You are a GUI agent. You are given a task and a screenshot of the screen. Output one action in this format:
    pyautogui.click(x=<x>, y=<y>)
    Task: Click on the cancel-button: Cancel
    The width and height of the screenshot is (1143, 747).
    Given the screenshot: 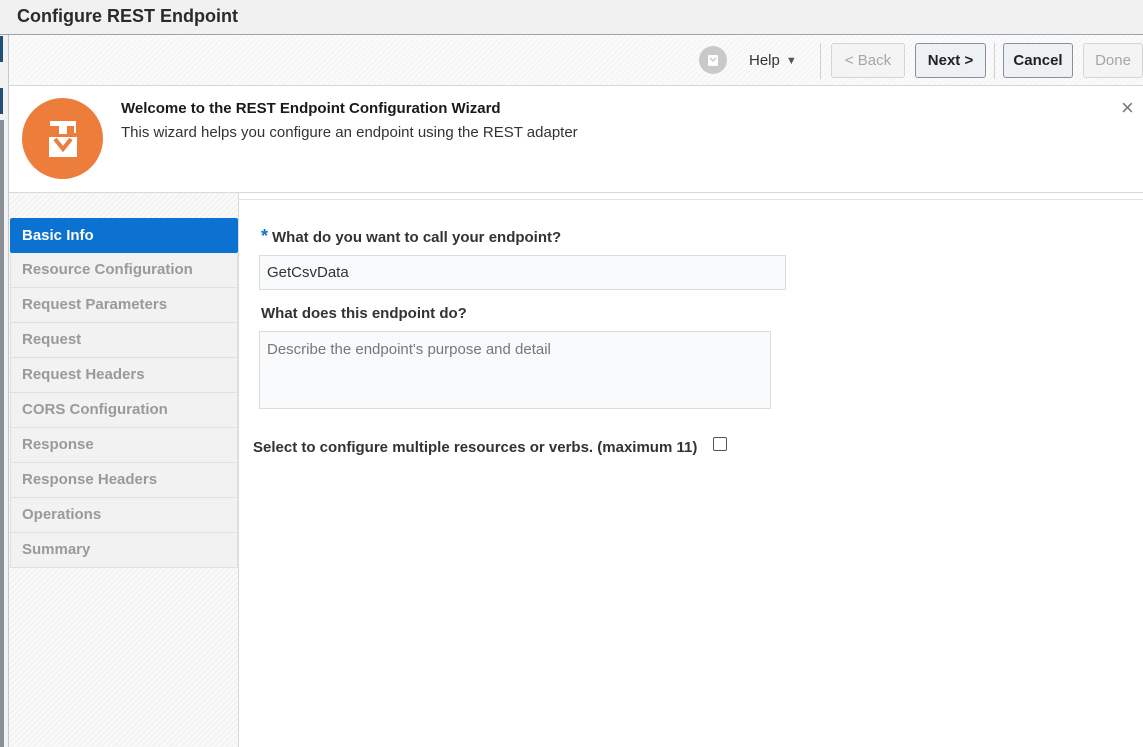 What is the action you would take?
    pyautogui.click(x=1038, y=60)
    